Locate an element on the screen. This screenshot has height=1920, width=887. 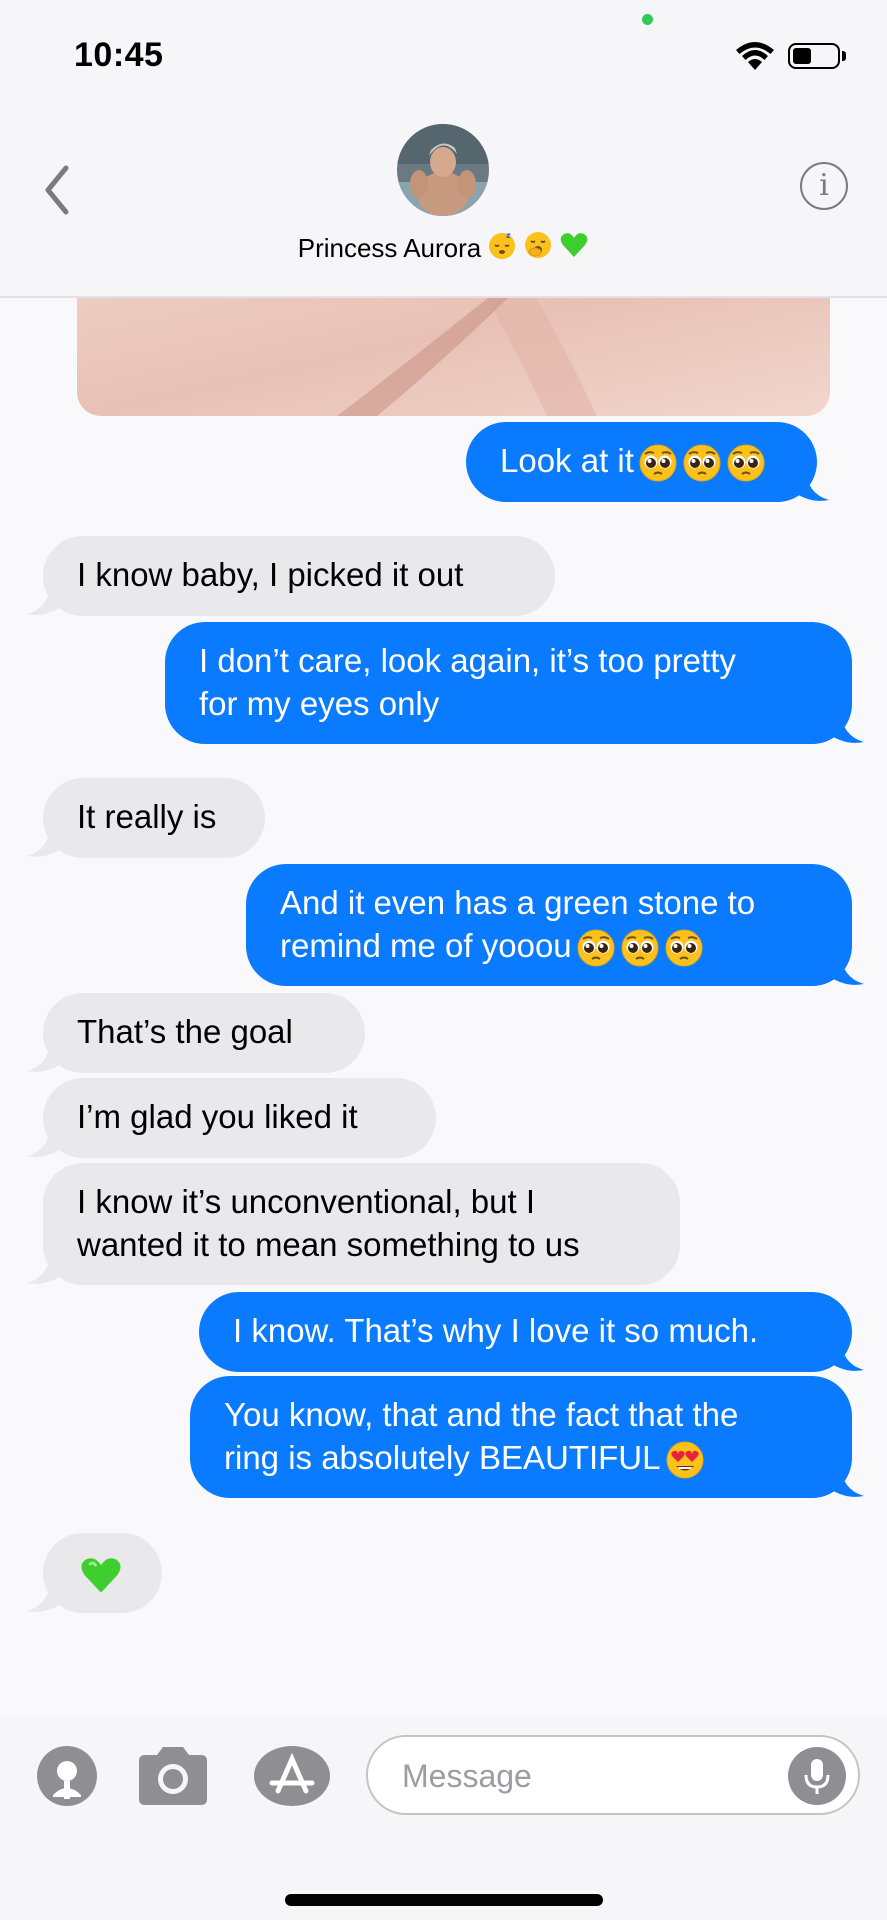
message-text: I’m glad you liked it is located at coordinates (217, 1116).